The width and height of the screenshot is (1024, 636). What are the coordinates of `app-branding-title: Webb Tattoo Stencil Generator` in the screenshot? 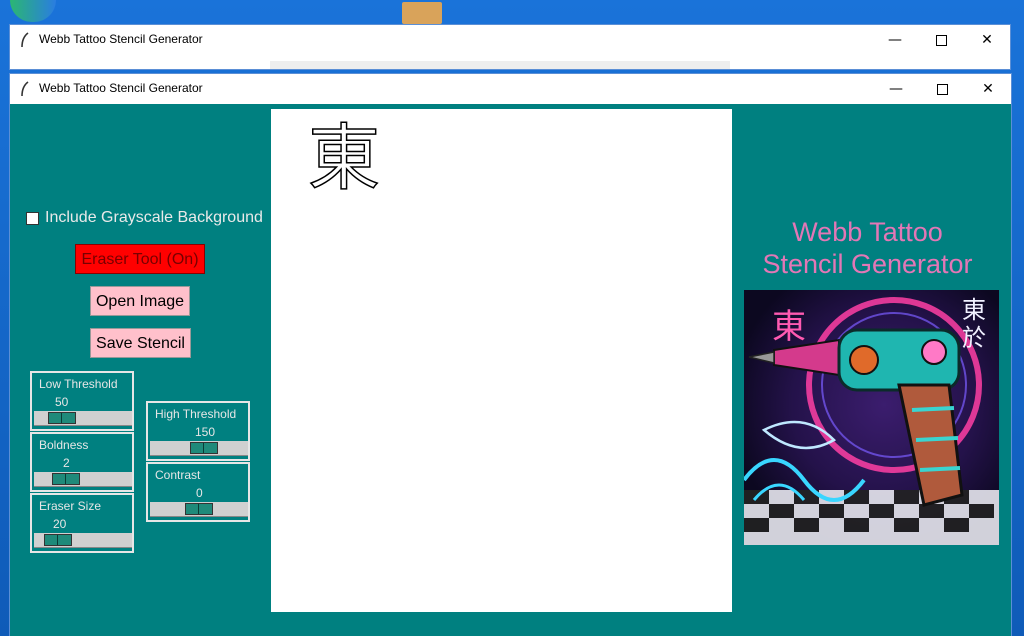 It's located at (867, 248).